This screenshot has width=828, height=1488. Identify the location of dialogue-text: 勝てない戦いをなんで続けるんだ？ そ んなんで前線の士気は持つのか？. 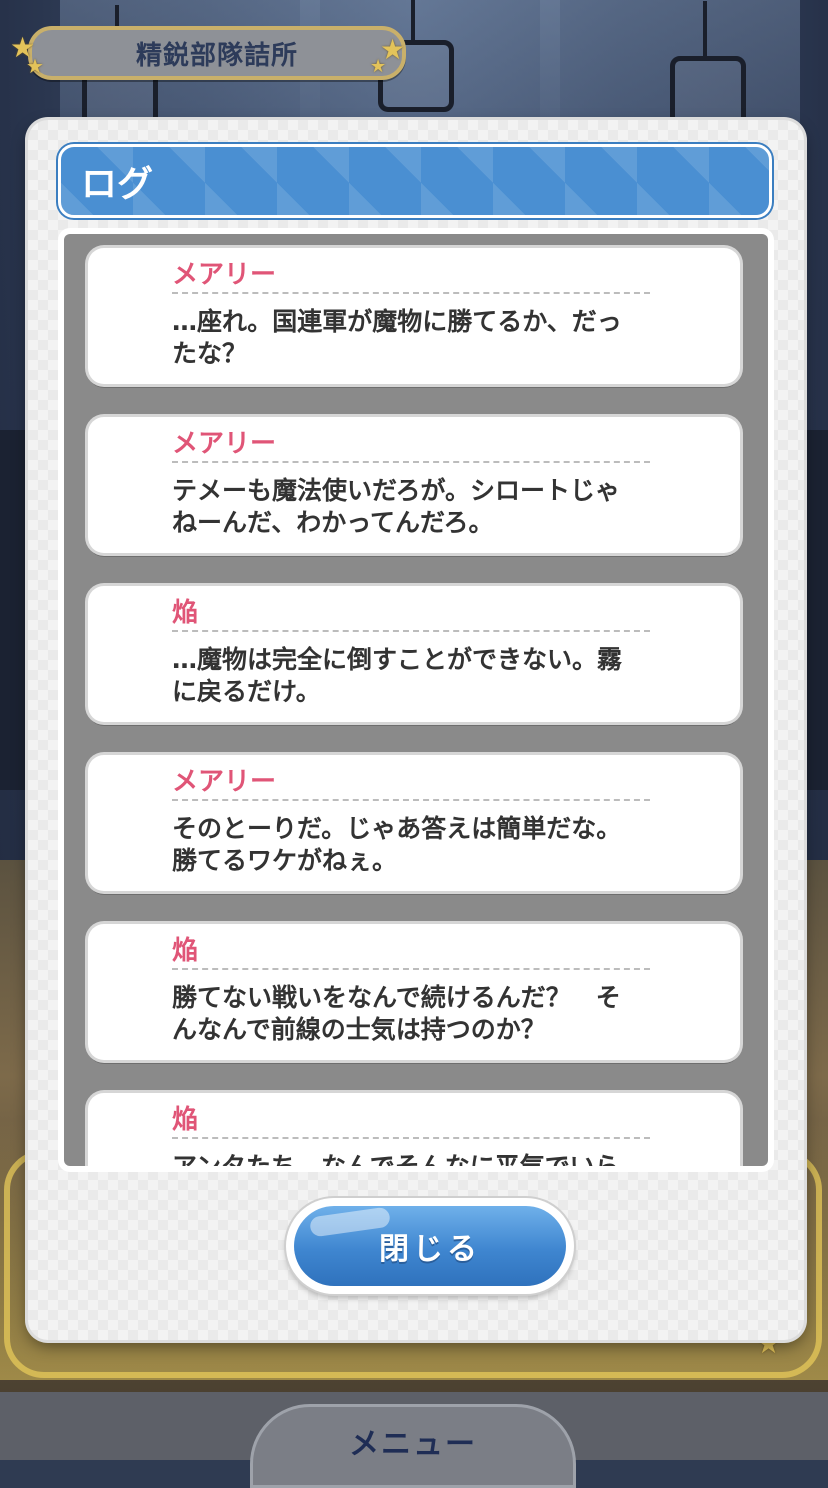
(396, 1013).